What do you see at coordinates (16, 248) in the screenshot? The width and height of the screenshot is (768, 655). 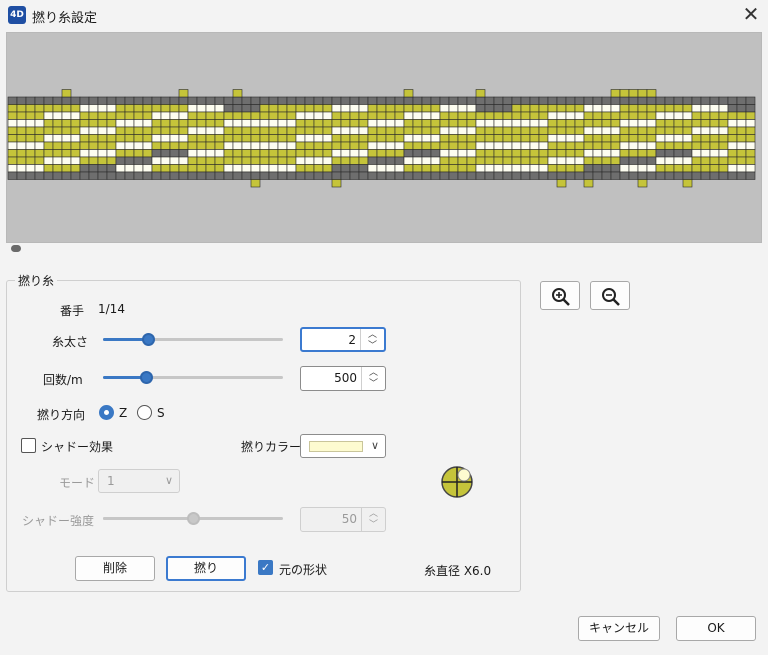 I see `preview-scroll-thumb` at bounding box center [16, 248].